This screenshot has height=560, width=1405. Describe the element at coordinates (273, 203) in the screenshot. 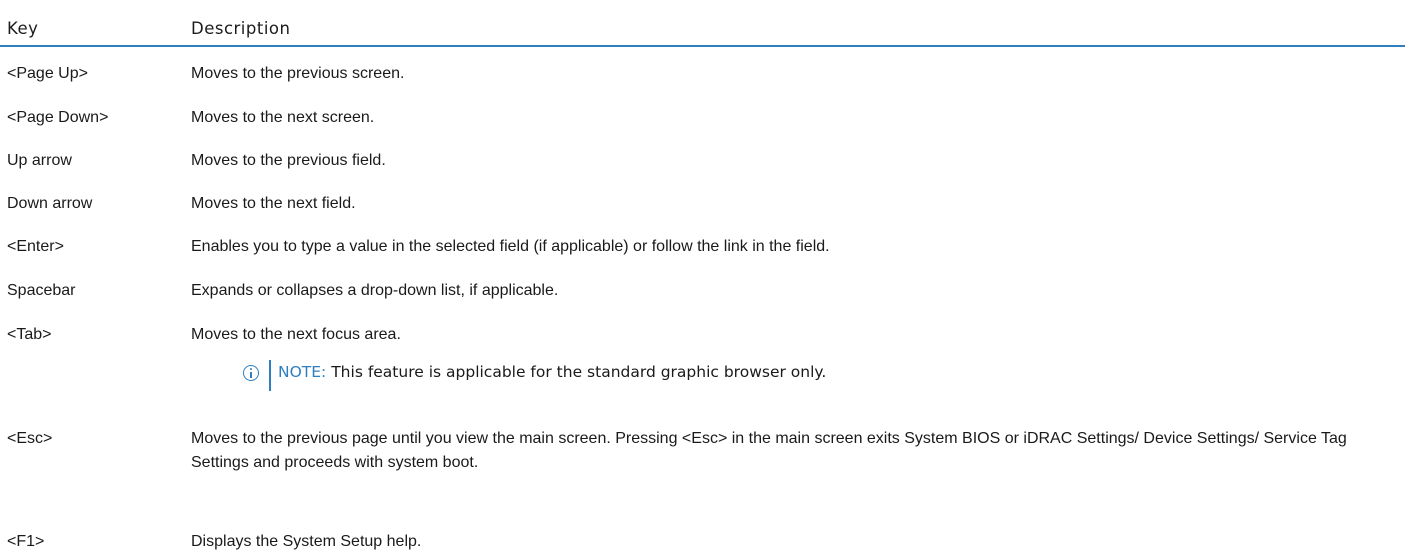

I see `description-cell: Moves to the next field.` at that location.